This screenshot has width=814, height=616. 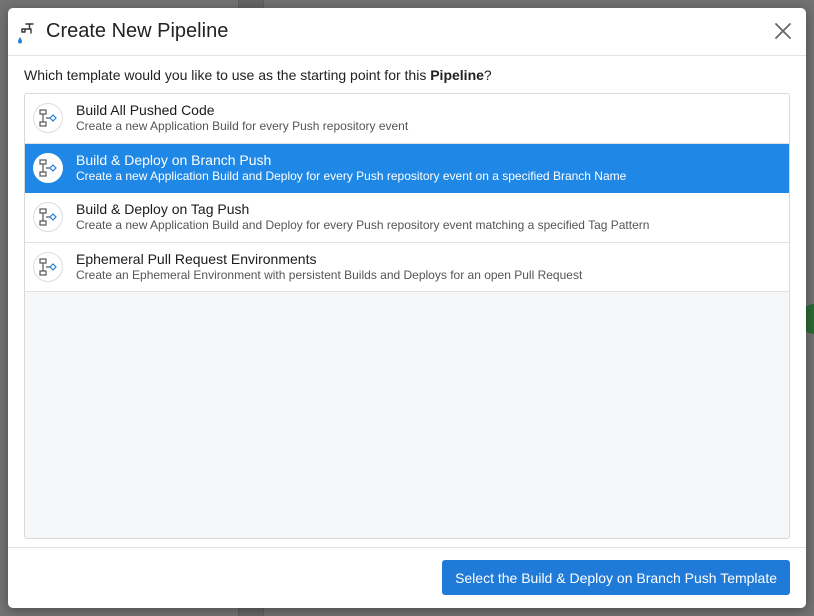 What do you see at coordinates (407, 32) in the screenshot?
I see `dialog-header: Create New Pipeline` at bounding box center [407, 32].